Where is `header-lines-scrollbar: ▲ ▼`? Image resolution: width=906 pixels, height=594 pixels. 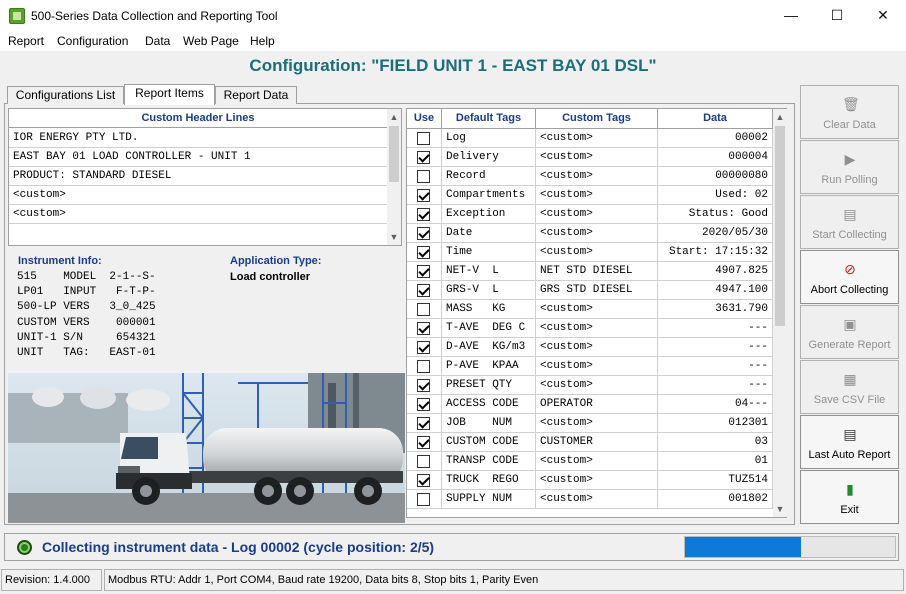 header-lines-scrollbar: ▲ ▼ is located at coordinates (394, 177).